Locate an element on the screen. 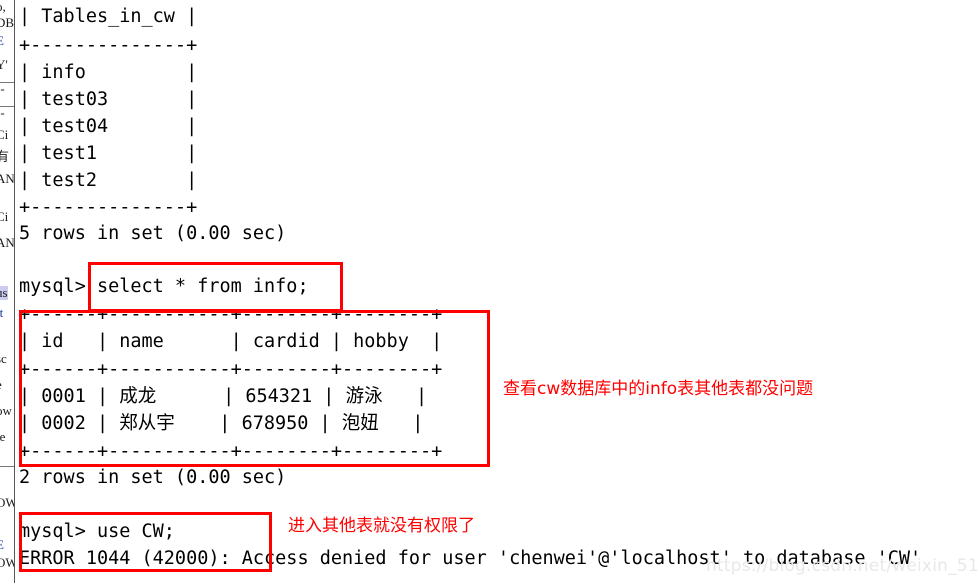  annotation-text: 进入其他表就没有权限了 is located at coordinates (381, 526).